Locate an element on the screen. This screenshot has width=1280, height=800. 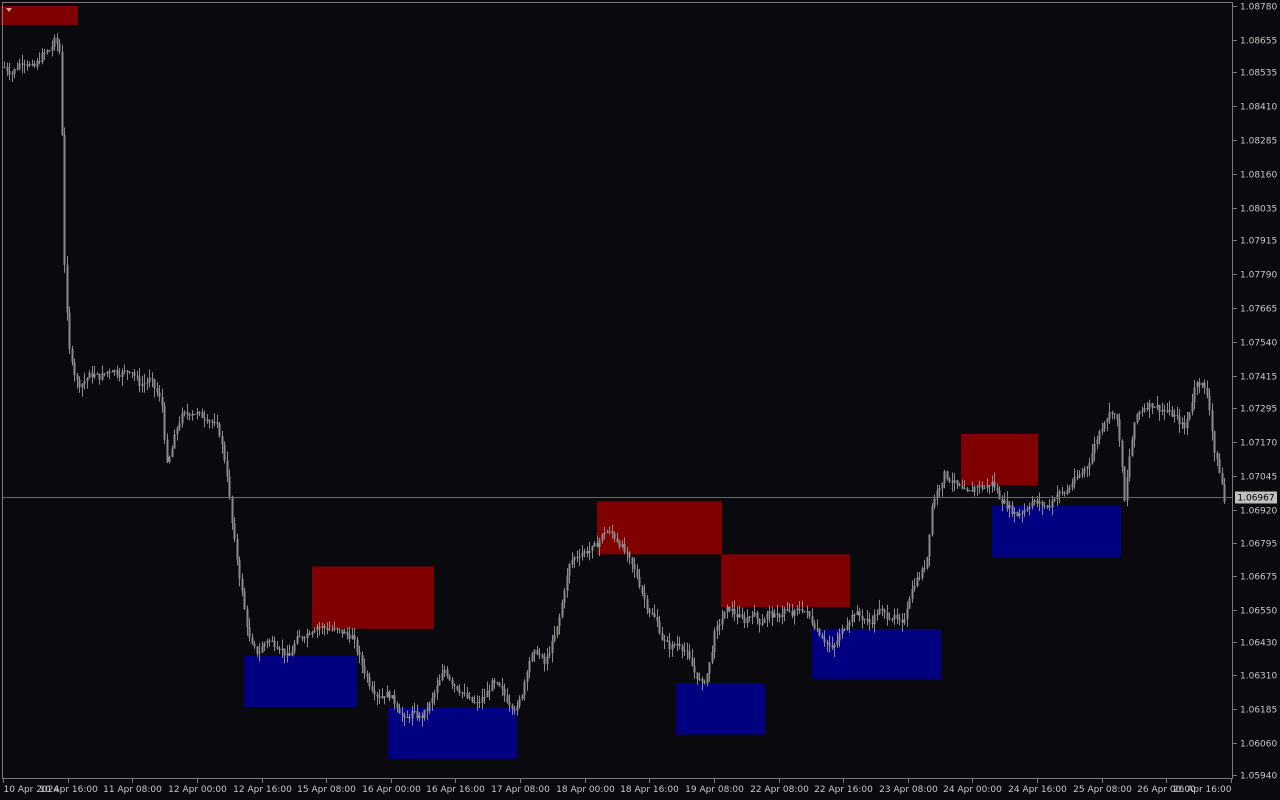
y-tick-label: 1.07915 is located at coordinates (1258, 242).